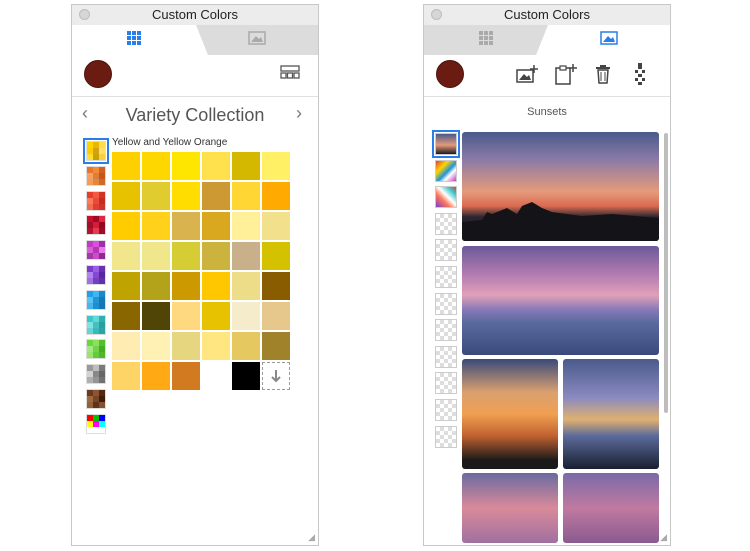 This screenshot has height=551, width=750. What do you see at coordinates (276, 376) in the screenshot?
I see `download-swatch-button` at bounding box center [276, 376].